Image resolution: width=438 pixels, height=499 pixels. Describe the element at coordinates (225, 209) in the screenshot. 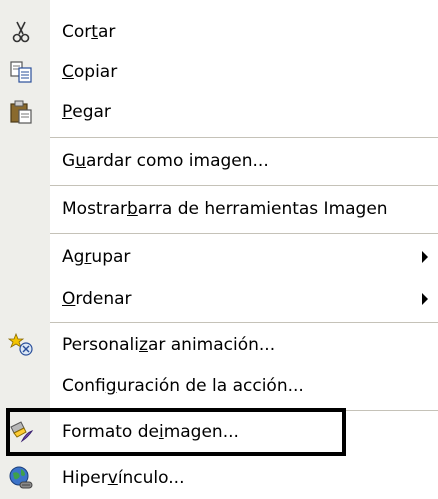

I see `menu-item-label: Mostrar b arra de herramientas Imagen` at that location.